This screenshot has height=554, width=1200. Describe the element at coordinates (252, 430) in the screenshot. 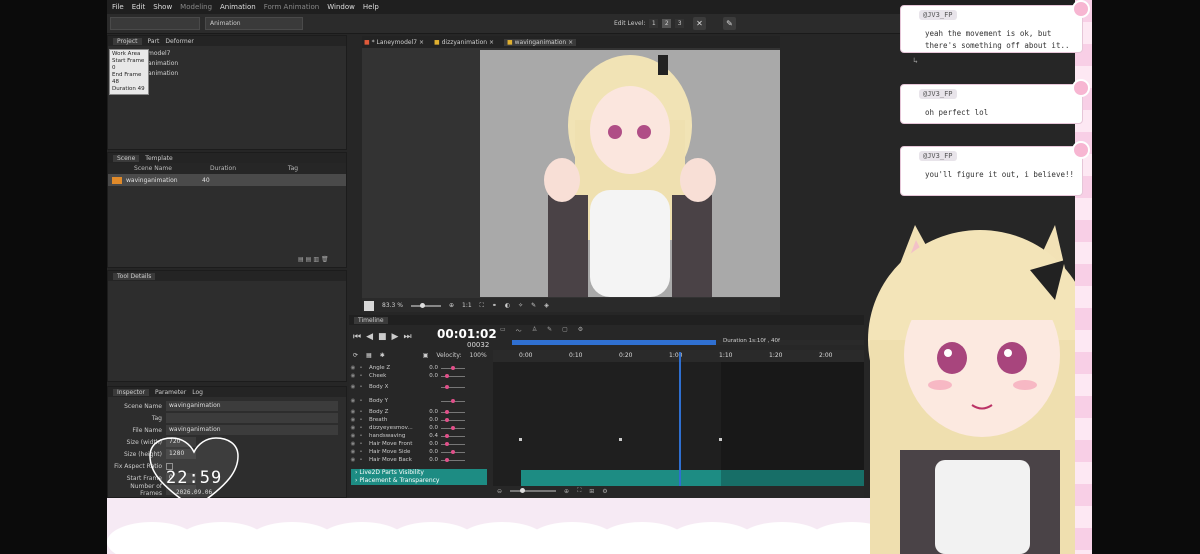

I see `file-name-field: wavinganimation` at that location.